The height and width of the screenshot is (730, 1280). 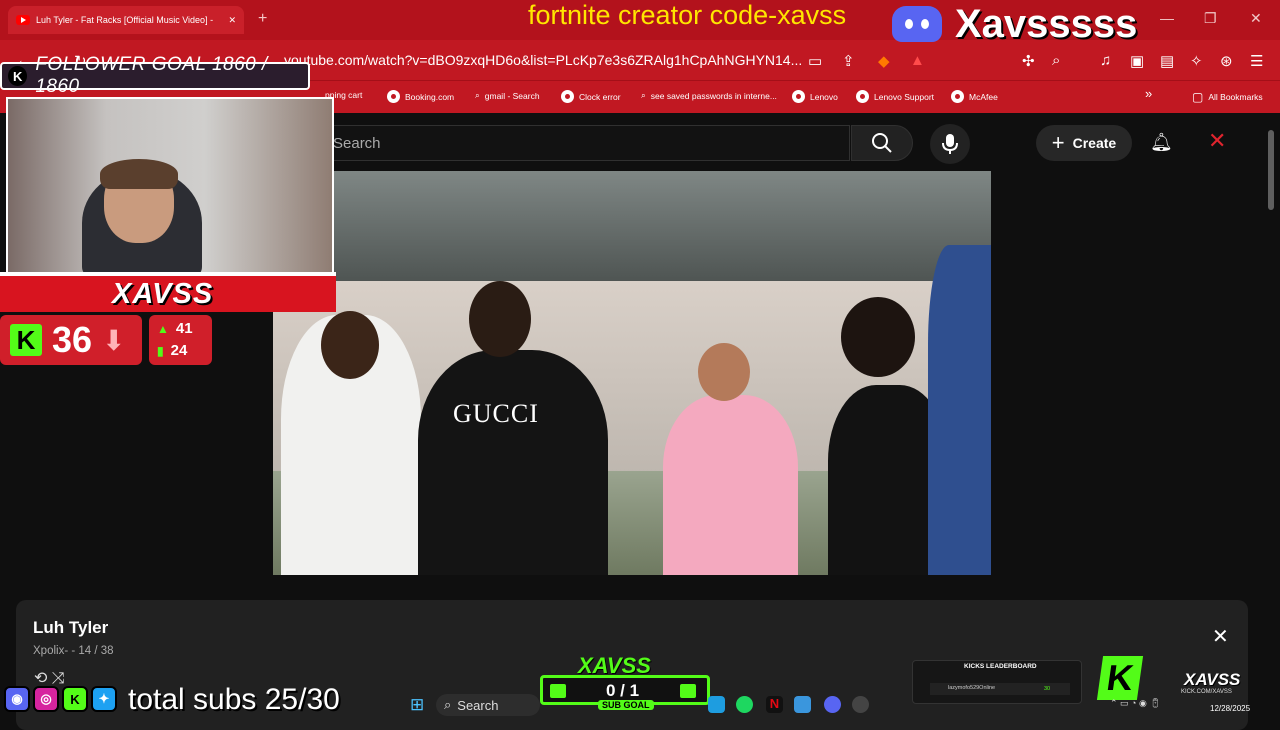 What do you see at coordinates (1120, 678) in the screenshot?
I see `kick-plate-logo-icon: K` at bounding box center [1120, 678].